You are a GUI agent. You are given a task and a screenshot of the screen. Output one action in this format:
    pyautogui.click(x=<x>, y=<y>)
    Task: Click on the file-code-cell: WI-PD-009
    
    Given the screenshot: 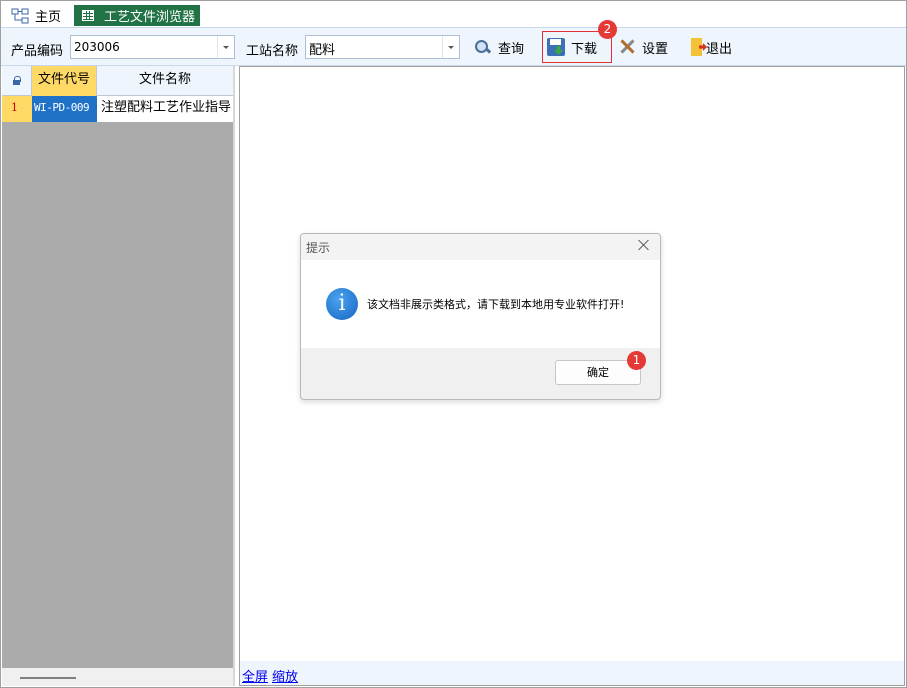 What is the action you would take?
    pyautogui.click(x=64, y=109)
    